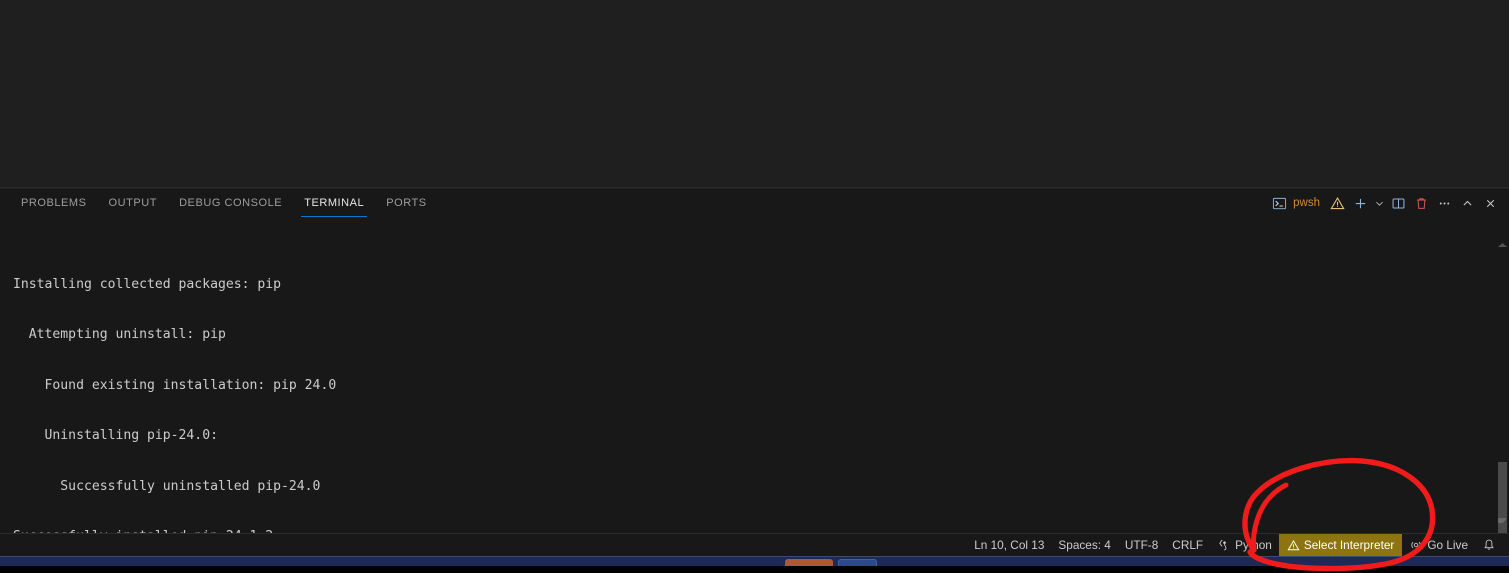 The image size is (1509, 573). What do you see at coordinates (1279, 203) in the screenshot?
I see `terminal-icon` at bounding box center [1279, 203].